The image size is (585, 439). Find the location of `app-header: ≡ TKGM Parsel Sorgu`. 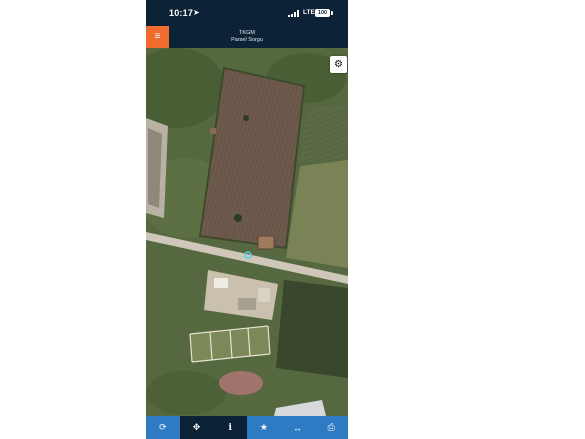

app-header: ≡ TKGM Parsel Sorgu is located at coordinates (247, 37).